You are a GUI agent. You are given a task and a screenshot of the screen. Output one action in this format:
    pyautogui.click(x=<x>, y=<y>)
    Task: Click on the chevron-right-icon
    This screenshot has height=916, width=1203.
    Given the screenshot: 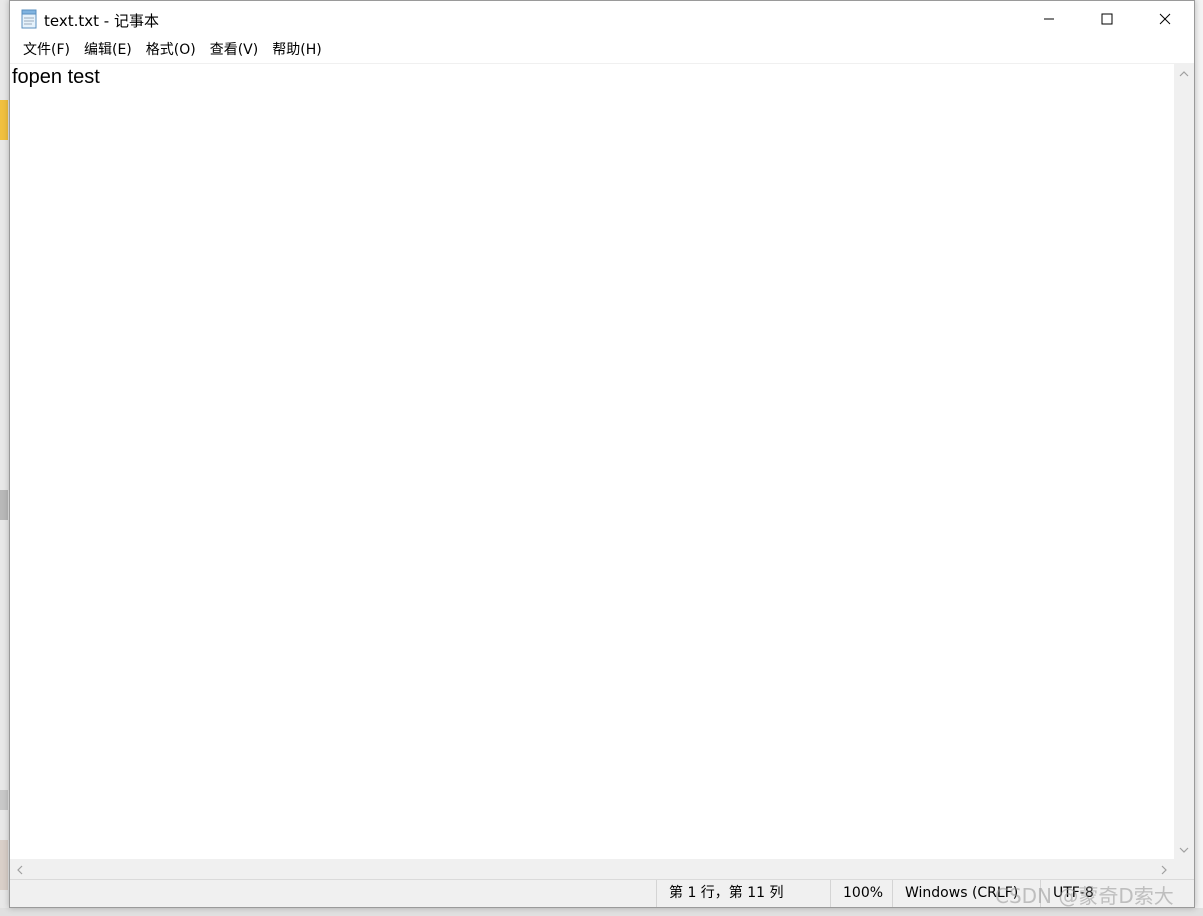 What is the action you would take?
    pyautogui.click(x=1164, y=869)
    